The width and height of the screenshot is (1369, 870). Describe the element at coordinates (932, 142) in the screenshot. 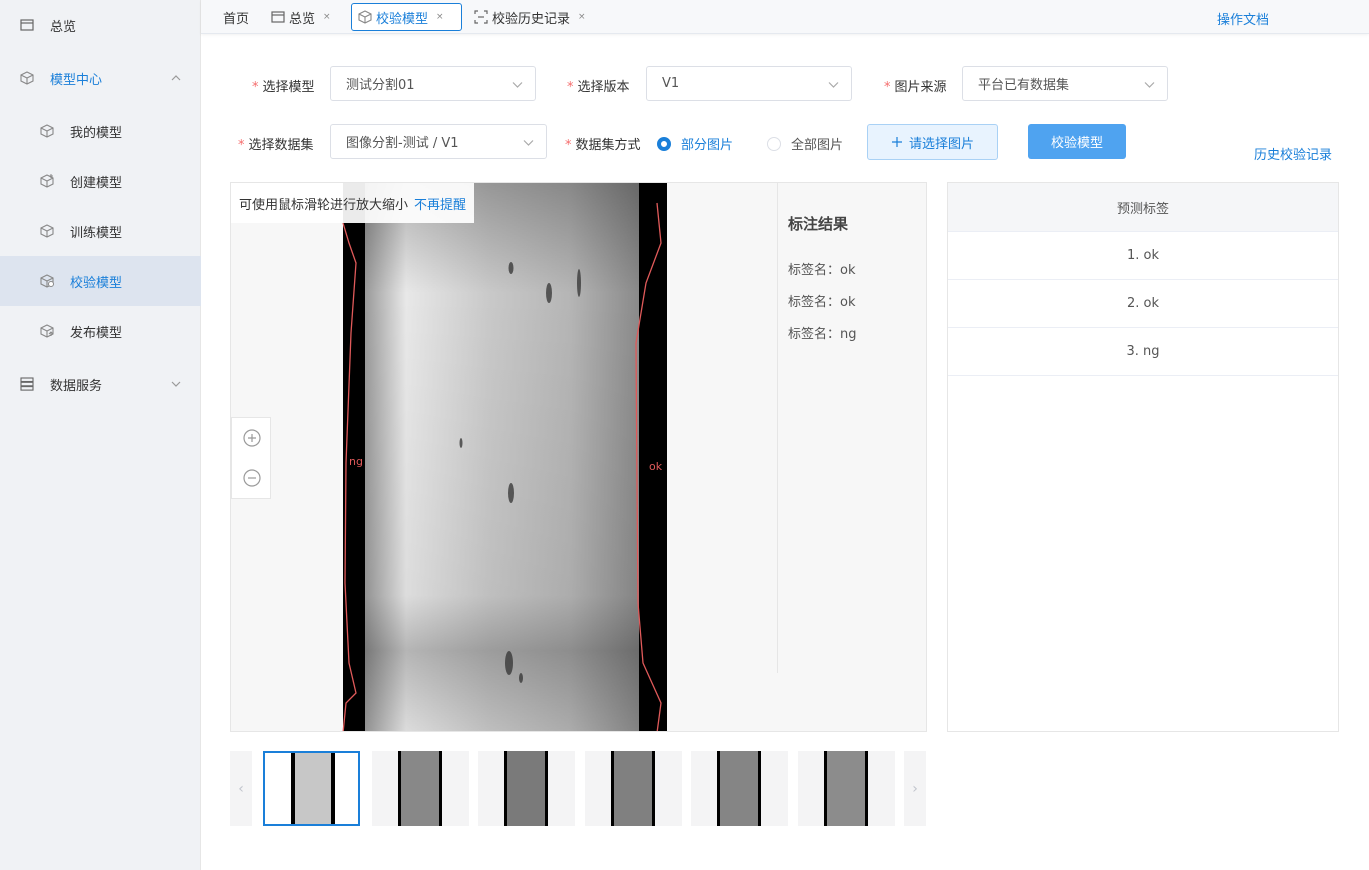

I see `select-images-button: 请选择图片` at that location.